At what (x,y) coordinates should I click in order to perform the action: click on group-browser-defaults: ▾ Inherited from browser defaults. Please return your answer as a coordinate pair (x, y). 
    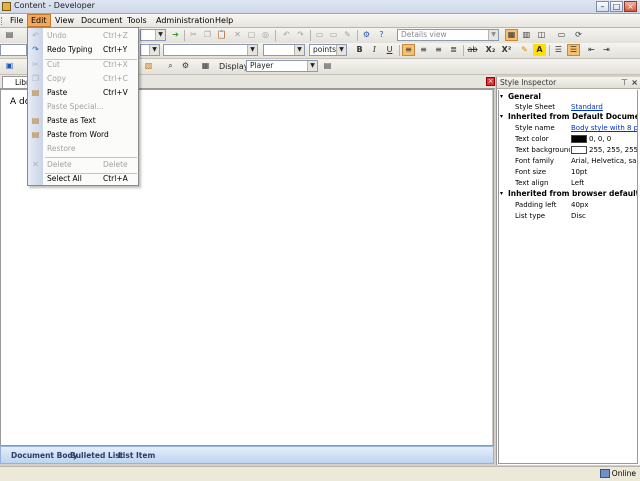
    Looking at the image, I should click on (568, 194).